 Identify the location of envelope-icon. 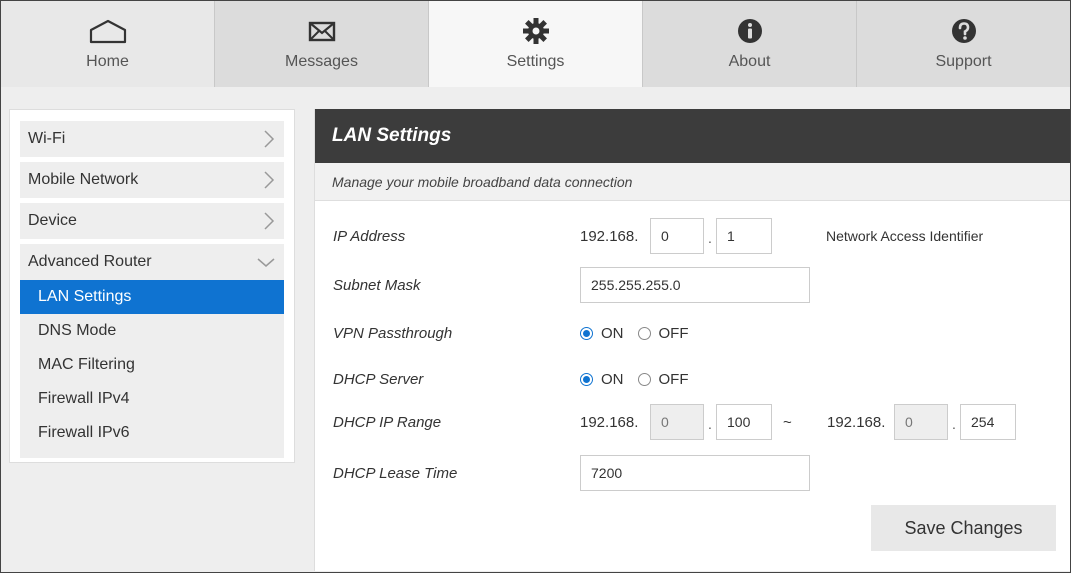
(322, 31).